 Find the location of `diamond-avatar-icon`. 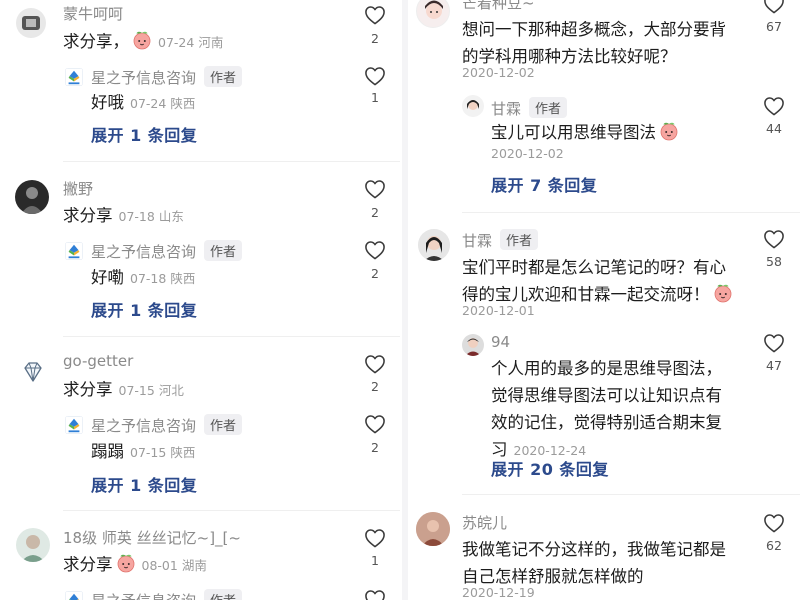

diamond-avatar-icon is located at coordinates (33, 372).